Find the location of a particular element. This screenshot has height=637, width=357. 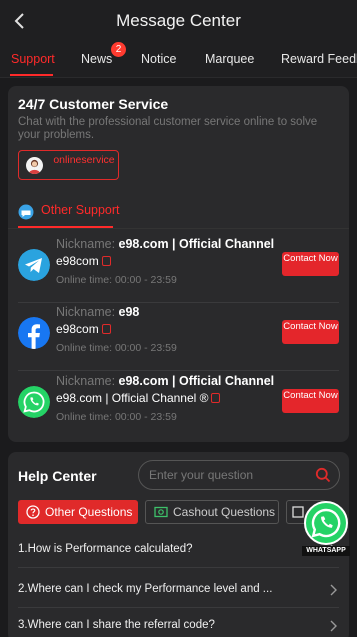

faq-item: 1.How is Performance calculated? is located at coordinates (178, 552).